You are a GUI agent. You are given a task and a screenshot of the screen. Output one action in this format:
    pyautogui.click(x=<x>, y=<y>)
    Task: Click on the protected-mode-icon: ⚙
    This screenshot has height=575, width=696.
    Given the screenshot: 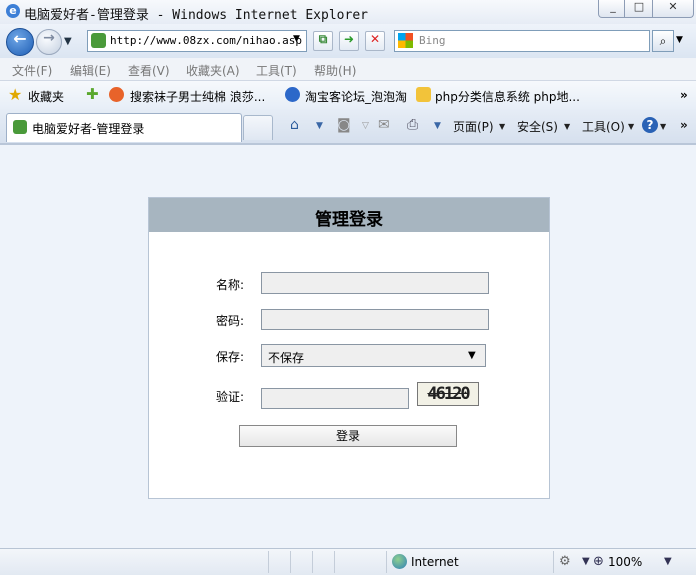 What is the action you would take?
    pyautogui.click(x=565, y=561)
    